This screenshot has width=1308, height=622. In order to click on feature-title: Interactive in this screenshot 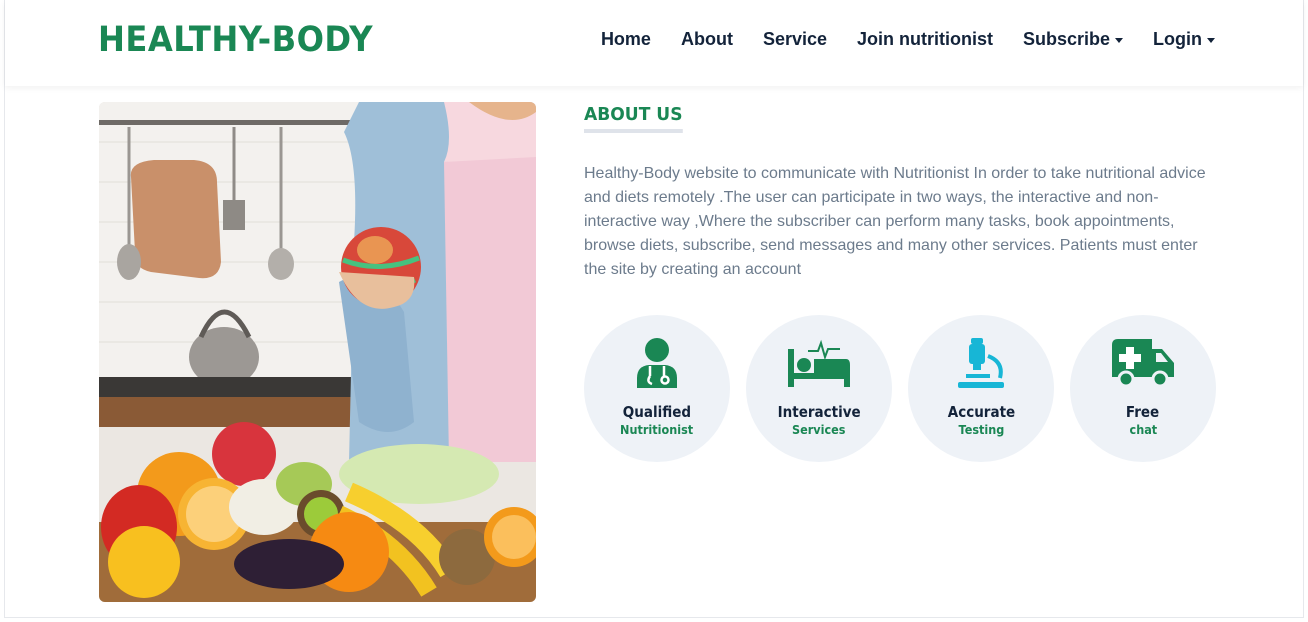, I will do `click(819, 412)`.